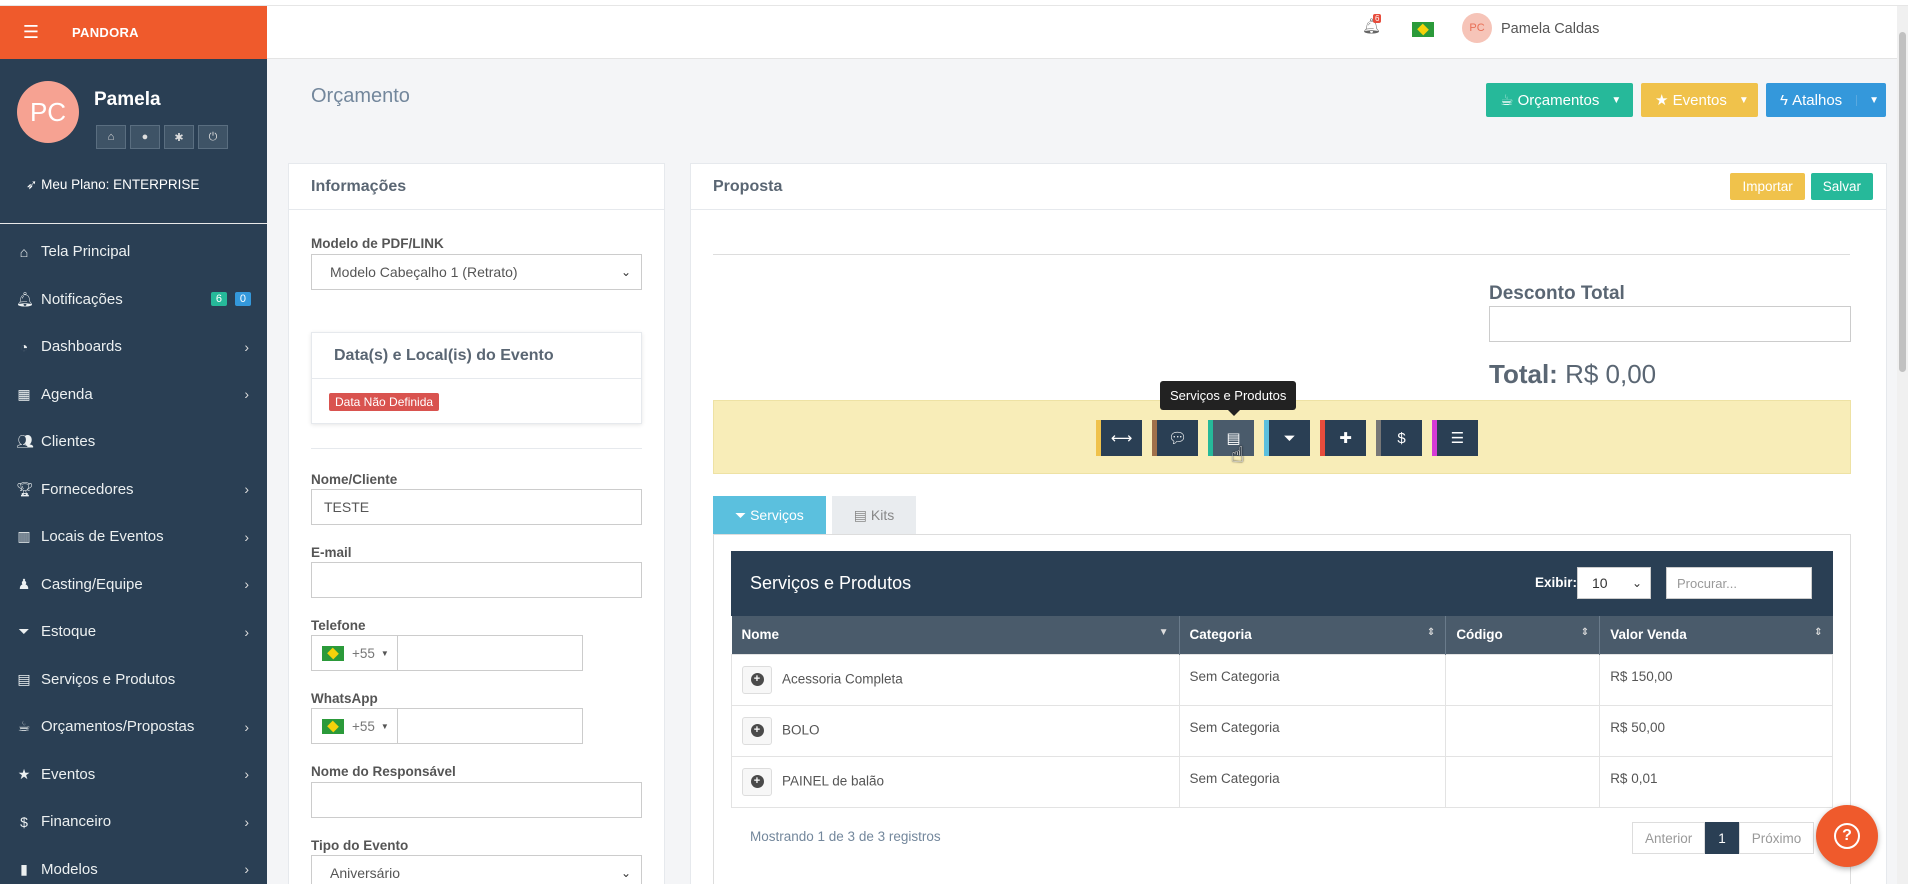  What do you see at coordinates (760, 635) in the screenshot?
I see `column-label: Nome` at bounding box center [760, 635].